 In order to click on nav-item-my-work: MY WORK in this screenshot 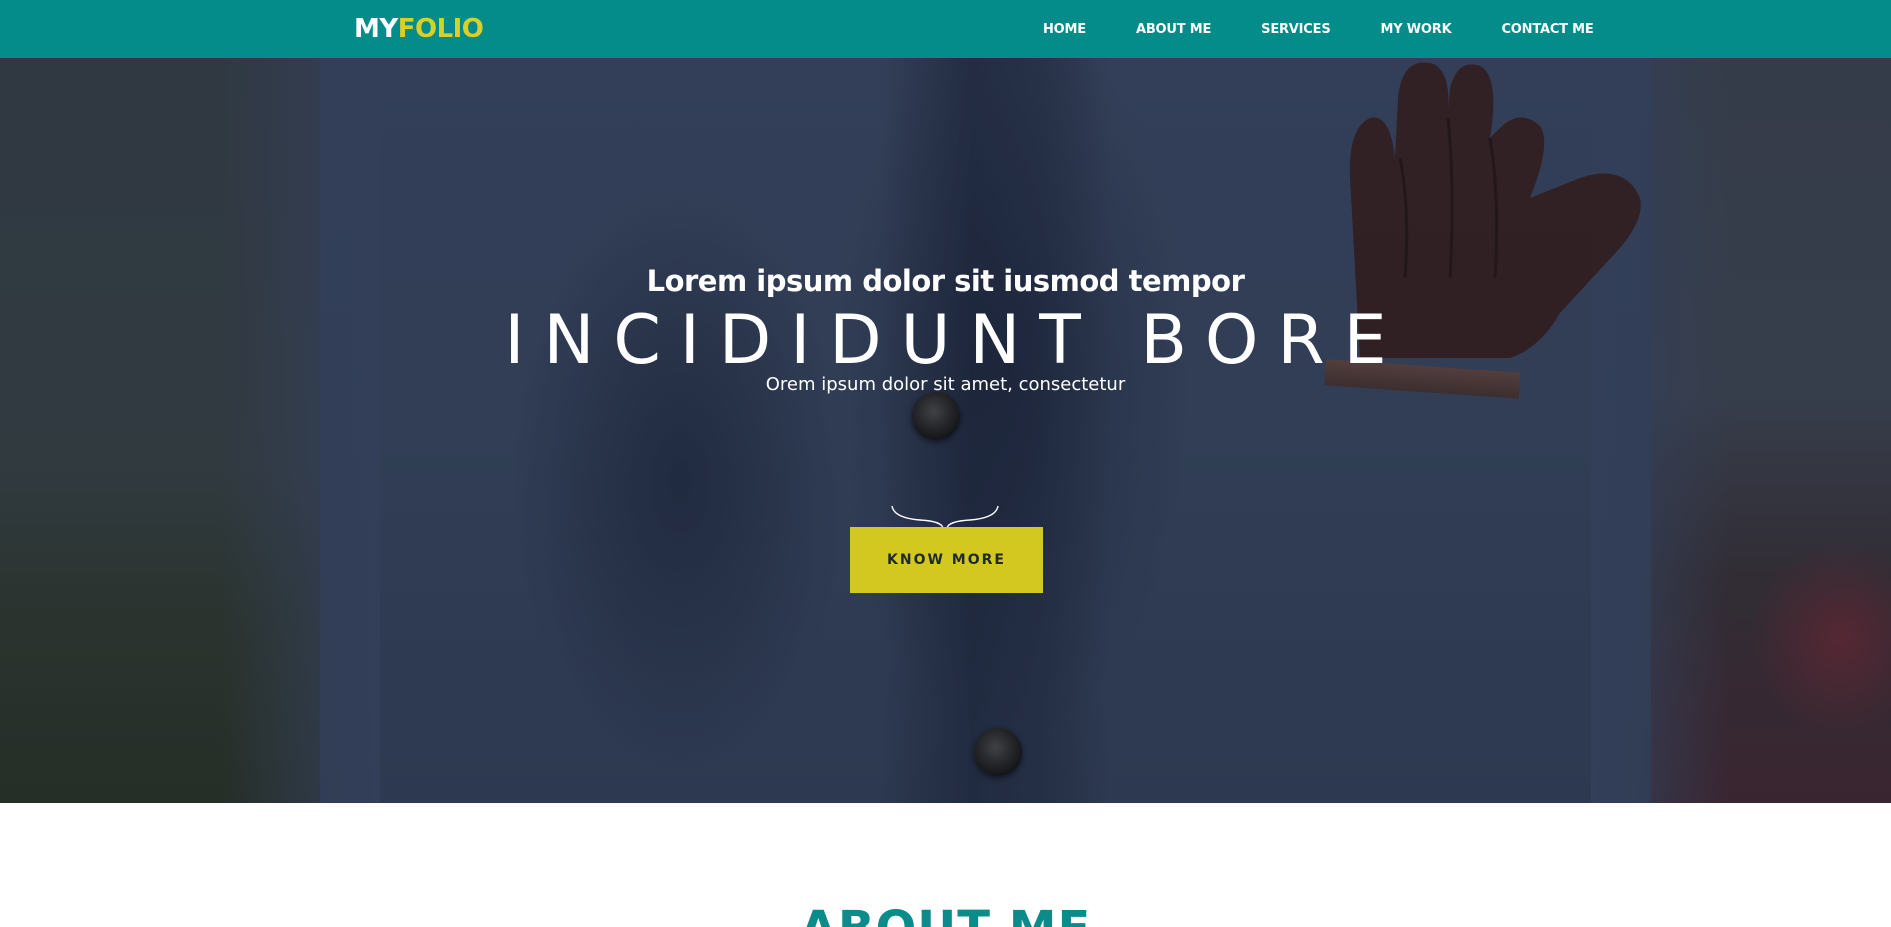, I will do `click(1416, 29)`.